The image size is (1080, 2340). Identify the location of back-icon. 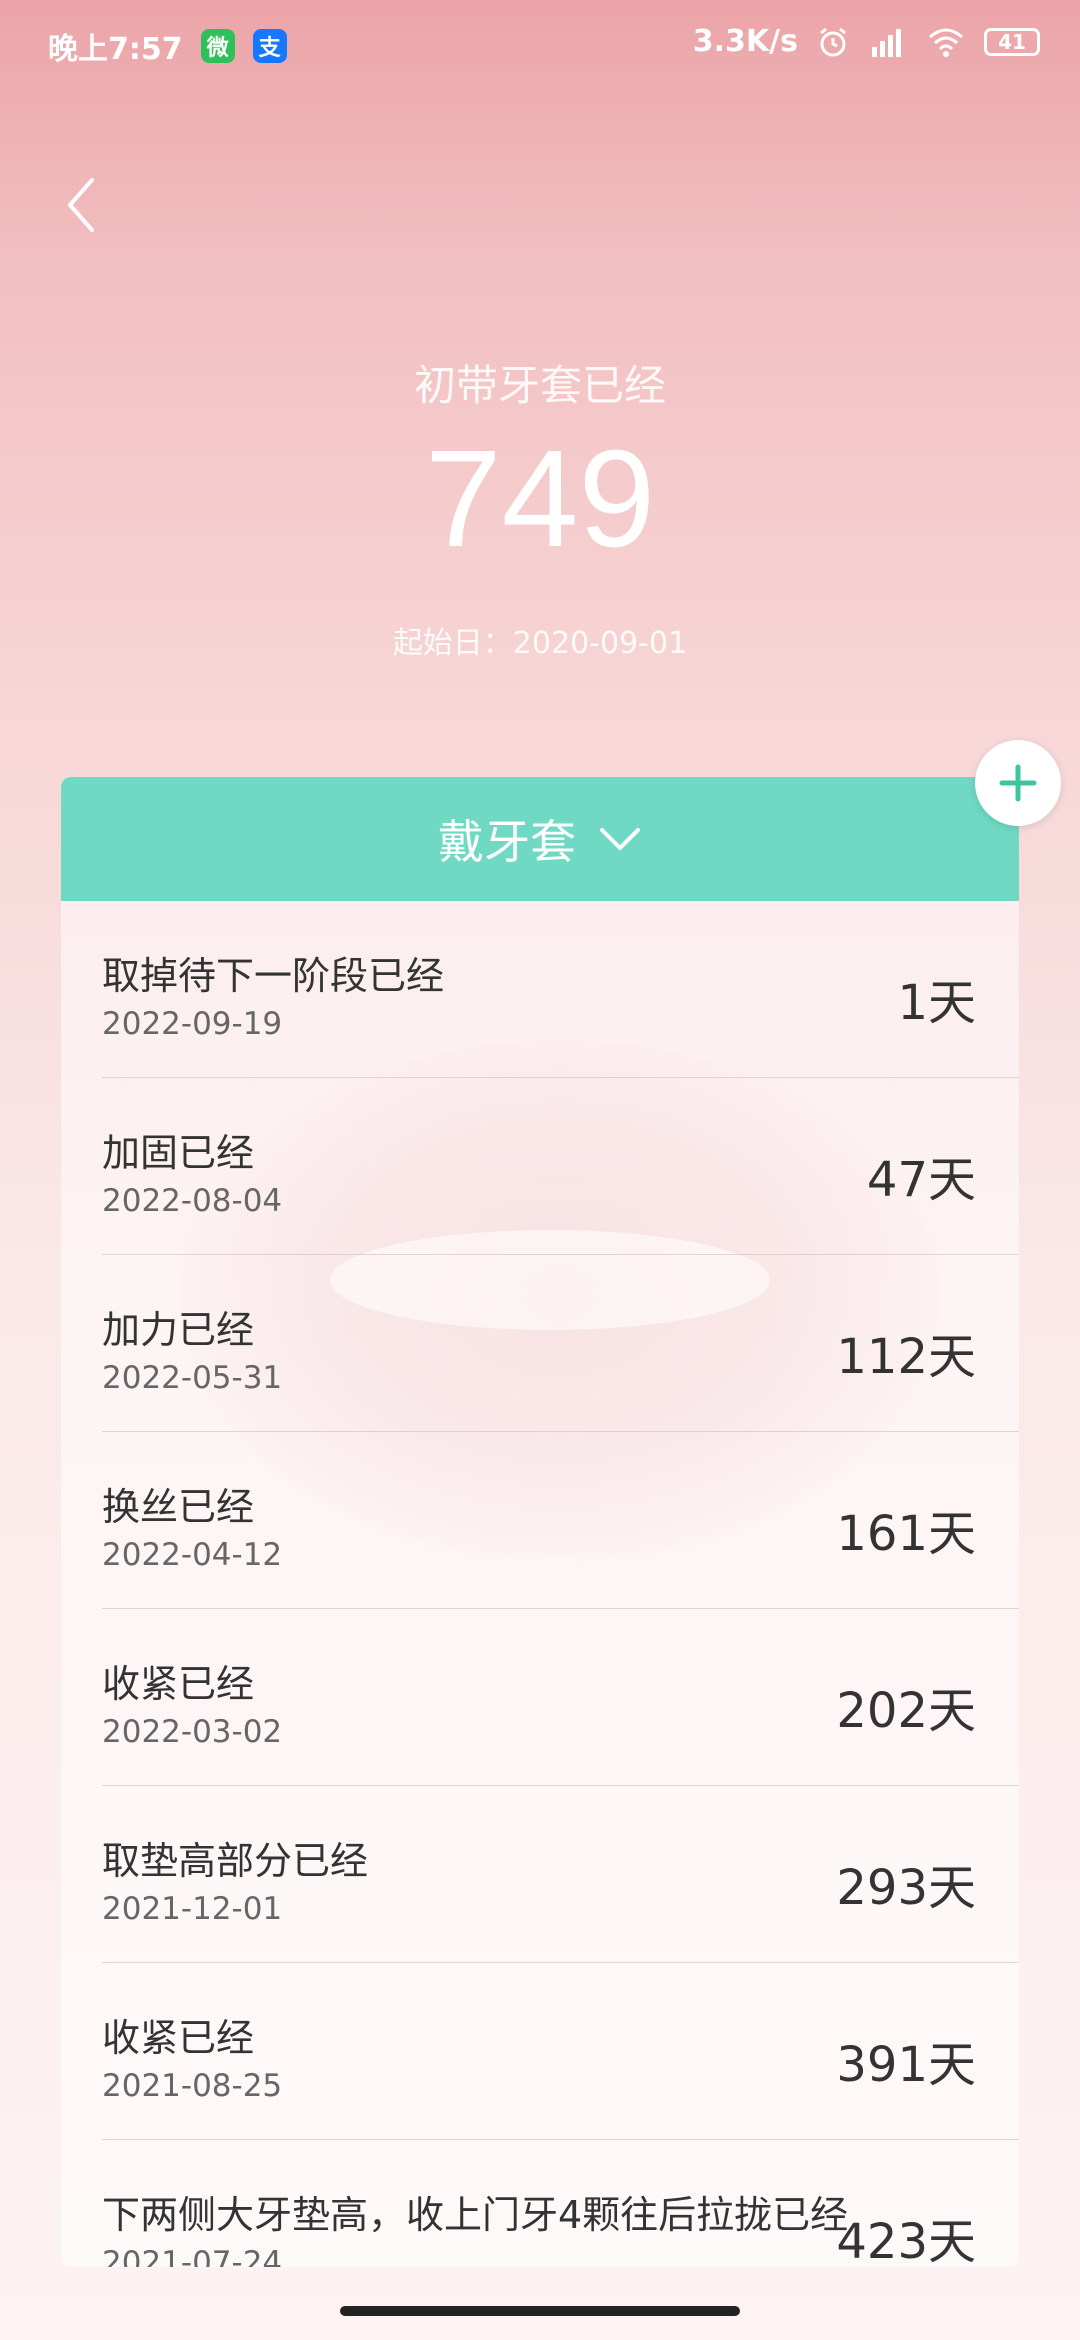
(81, 205).